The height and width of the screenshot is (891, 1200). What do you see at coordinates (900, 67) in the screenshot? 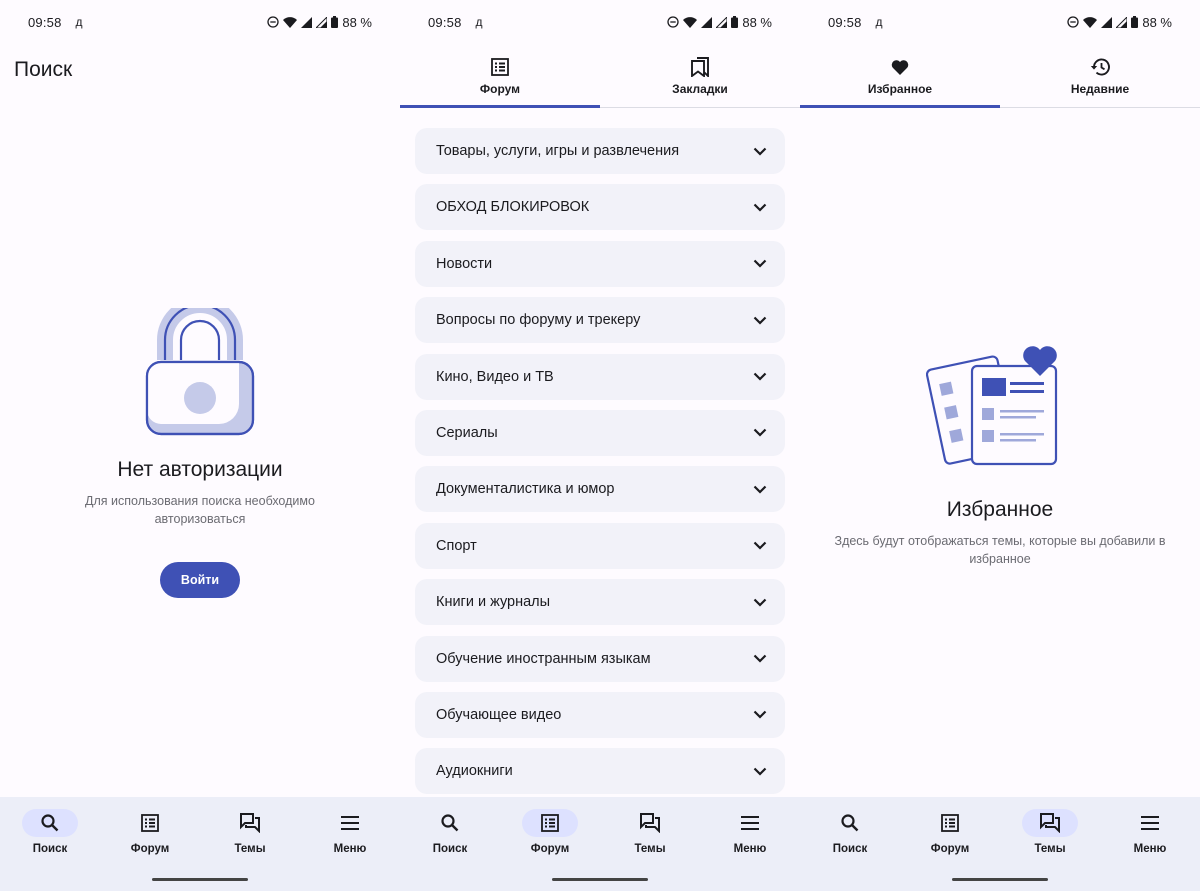
I see `heart-icon` at bounding box center [900, 67].